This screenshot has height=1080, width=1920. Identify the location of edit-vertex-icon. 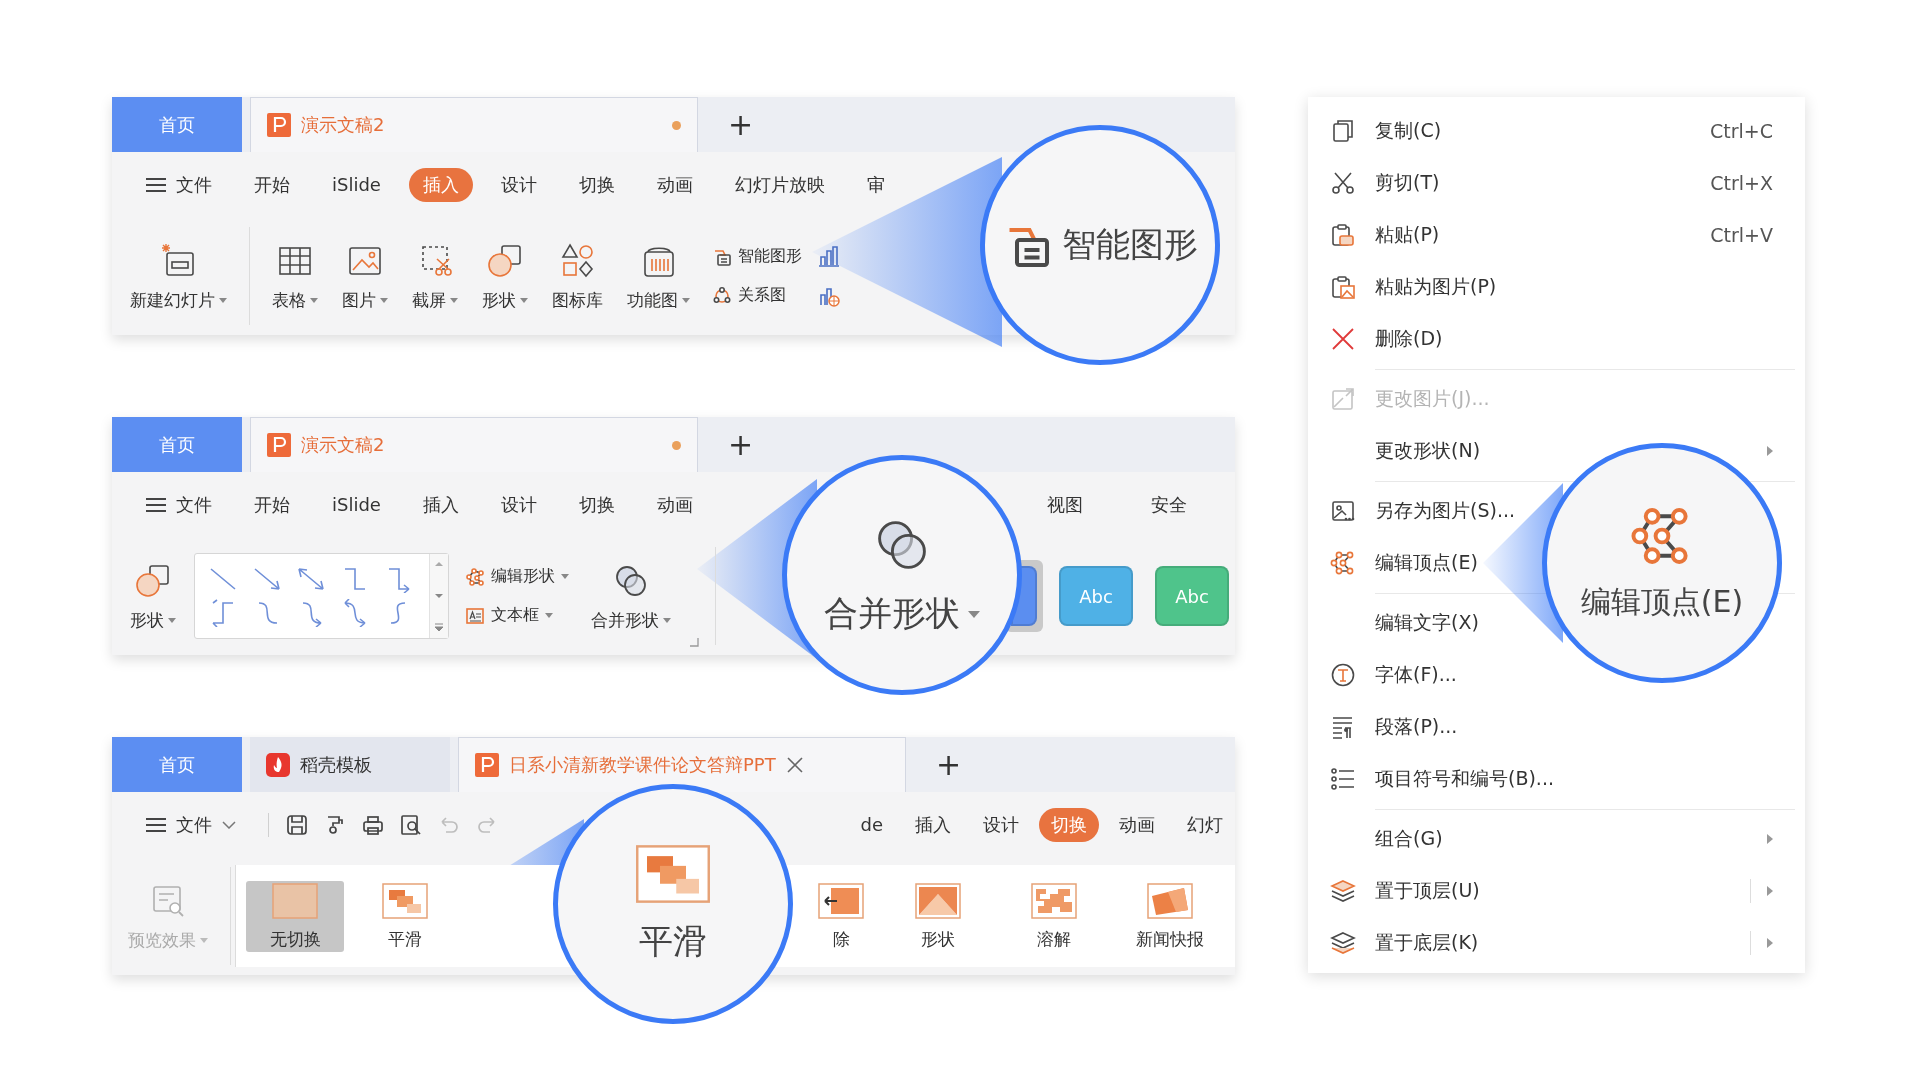
(1343, 563).